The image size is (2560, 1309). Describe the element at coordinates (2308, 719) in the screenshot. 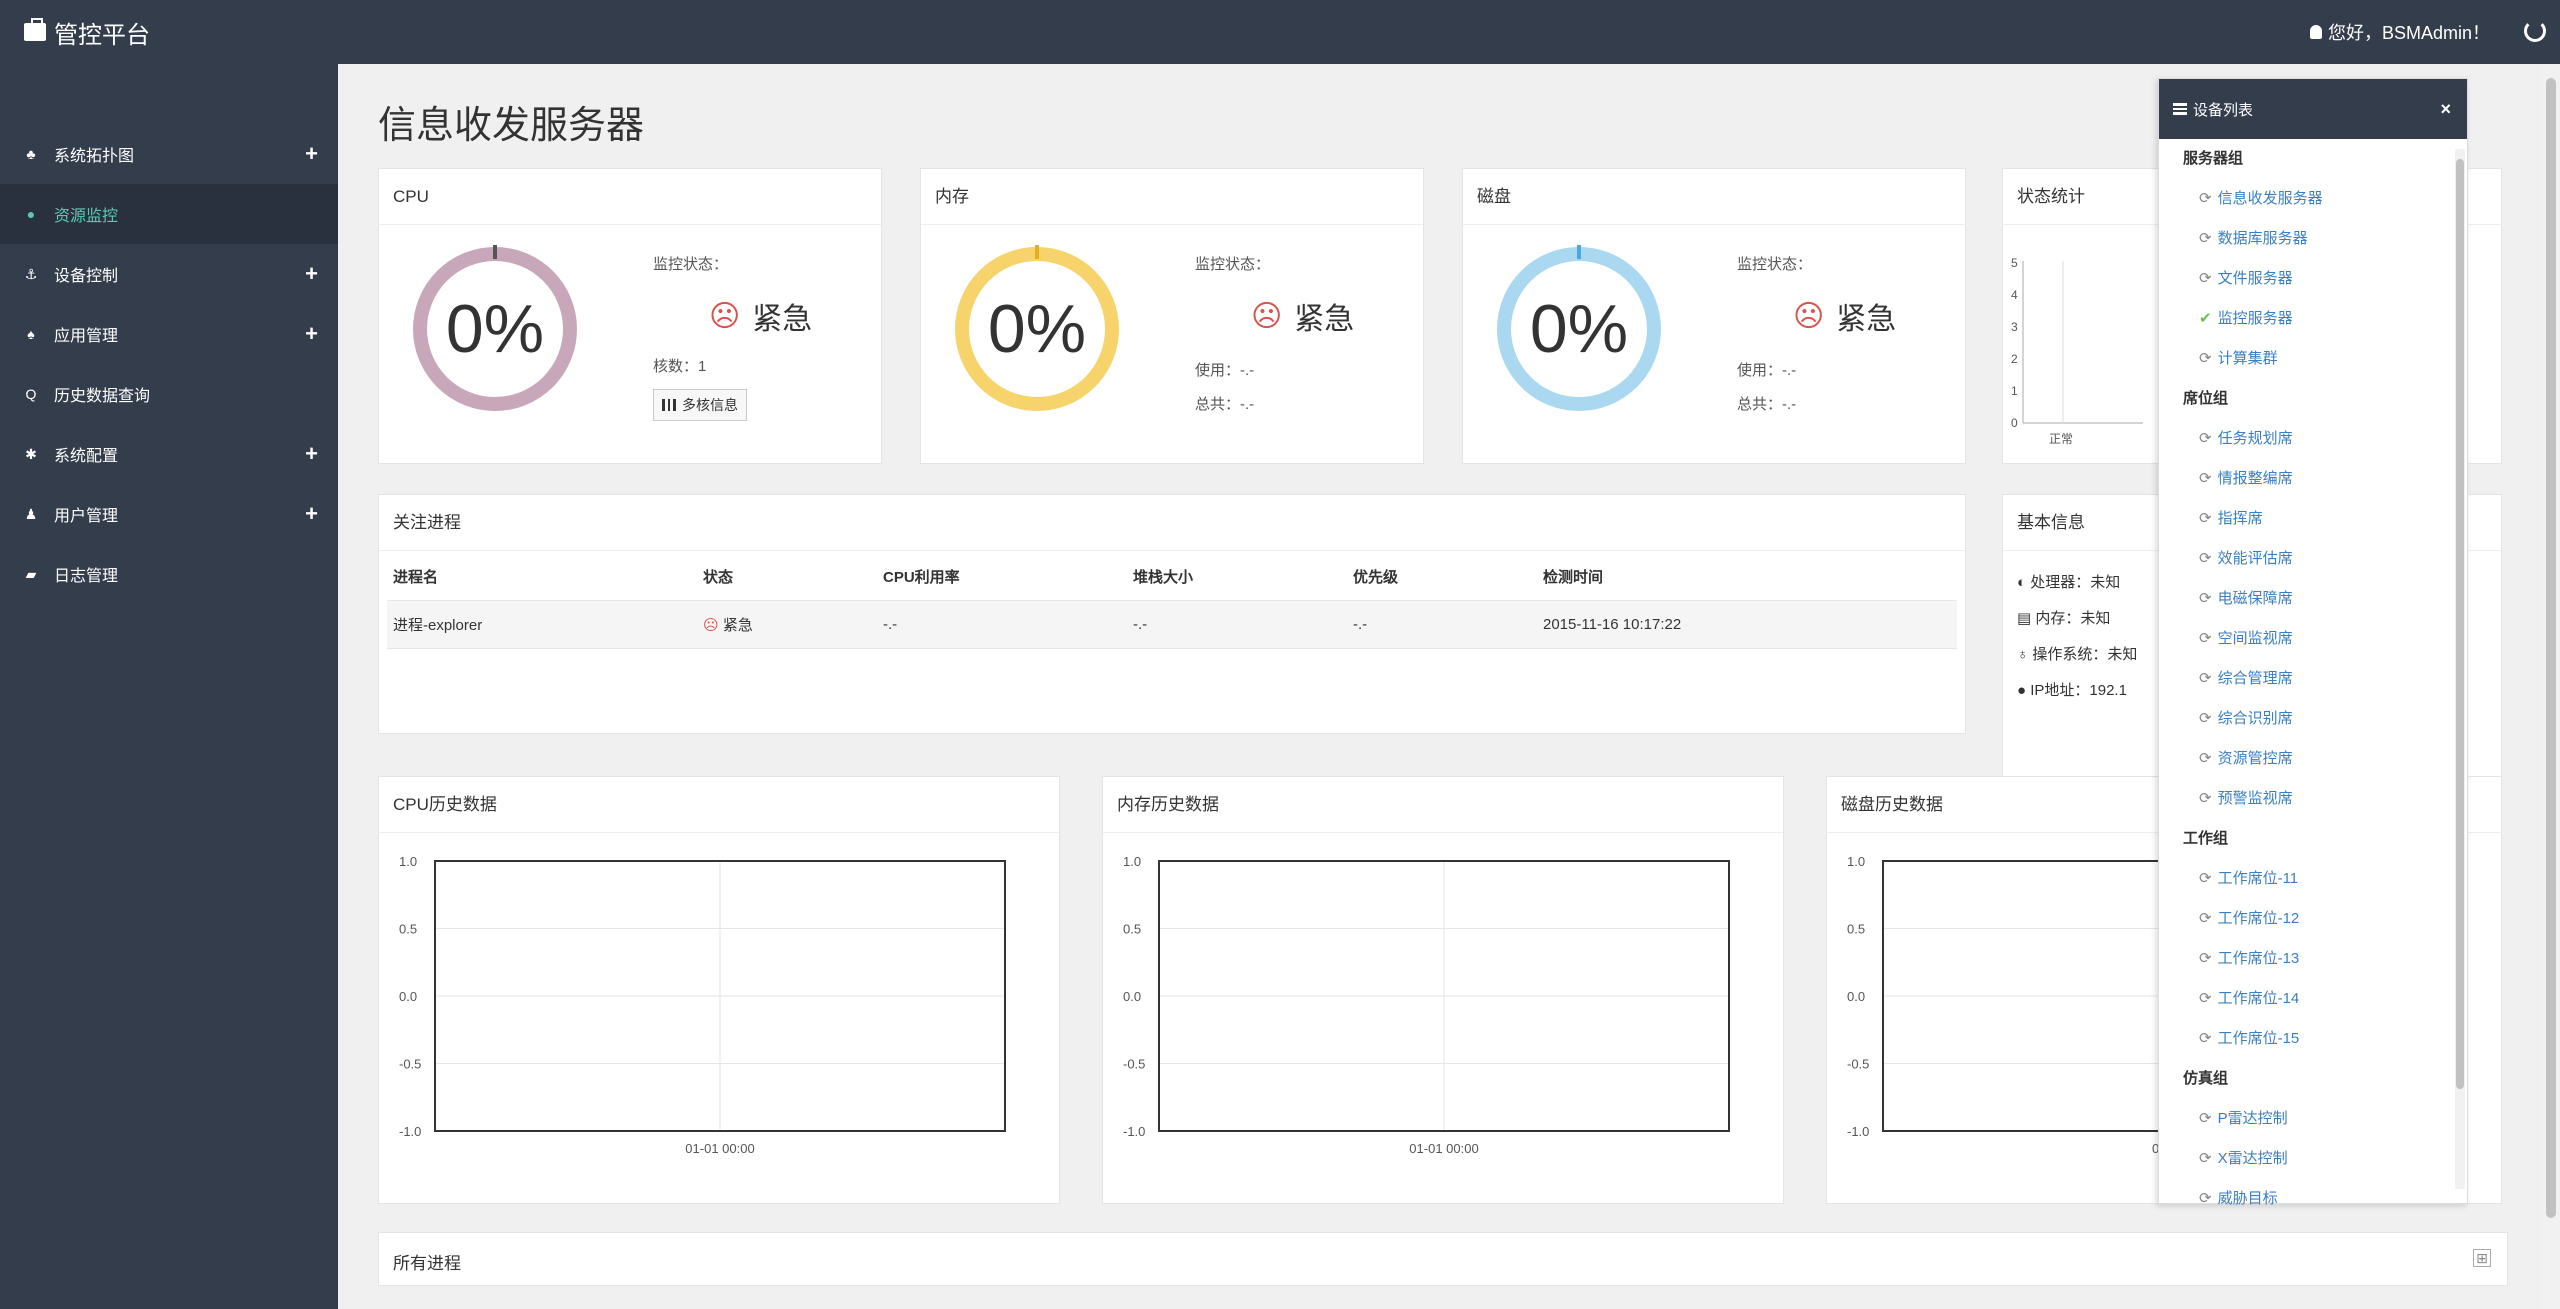

I see `device-item: ⟳ 综合识别席` at that location.